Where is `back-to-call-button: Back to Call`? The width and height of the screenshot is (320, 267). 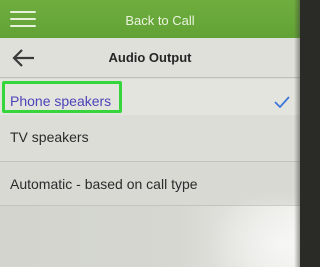 back-to-call-button: Back to Call is located at coordinates (150, 20).